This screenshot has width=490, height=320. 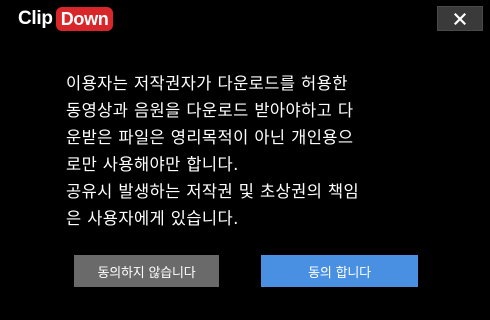 I want to click on close-button, so click(x=460, y=18).